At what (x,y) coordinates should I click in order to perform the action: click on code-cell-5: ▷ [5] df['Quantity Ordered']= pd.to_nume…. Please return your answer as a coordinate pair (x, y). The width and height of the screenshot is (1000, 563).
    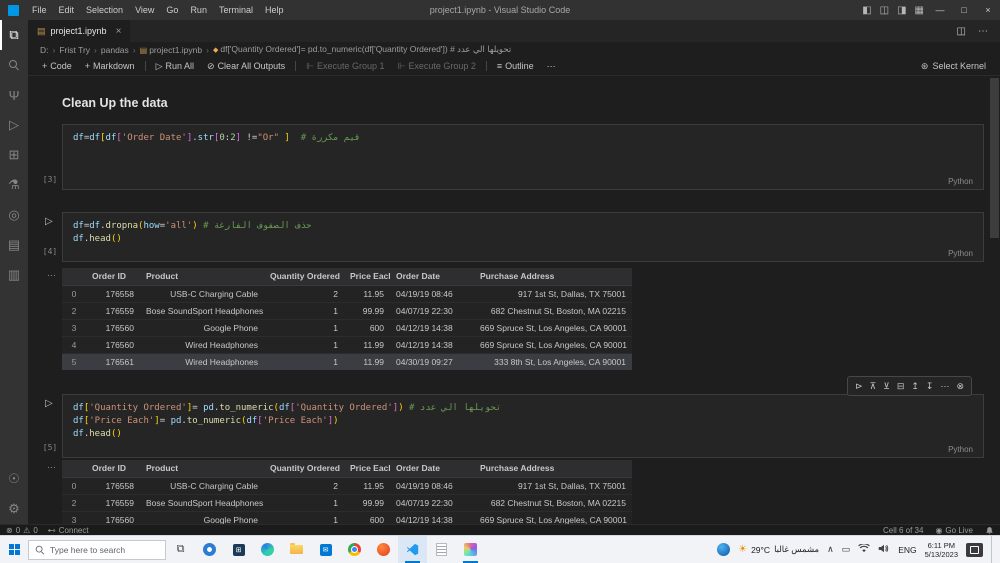
    Looking at the image, I should click on (512, 426).